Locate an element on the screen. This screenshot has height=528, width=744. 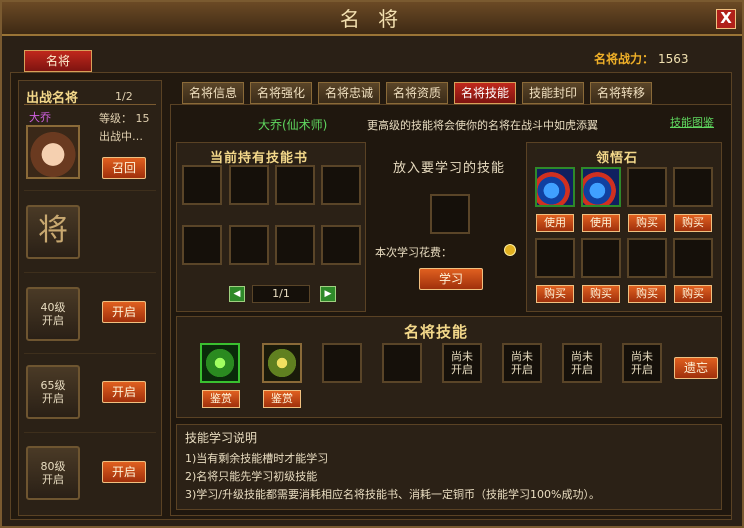
learn-title: 放入要学习的技能 is located at coordinates (449, 168).